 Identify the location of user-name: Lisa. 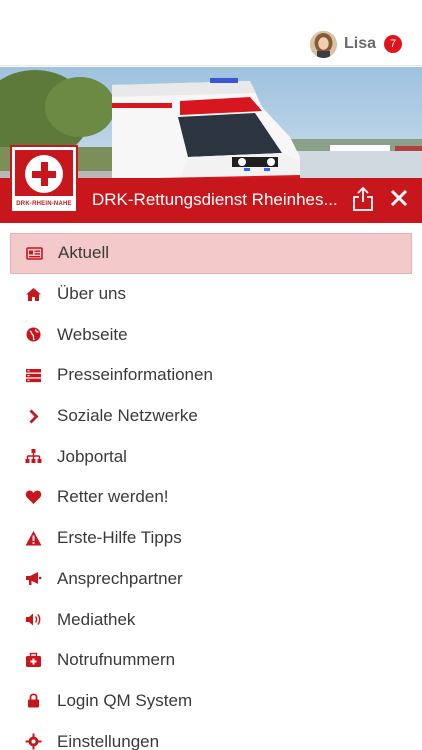
(359, 43).